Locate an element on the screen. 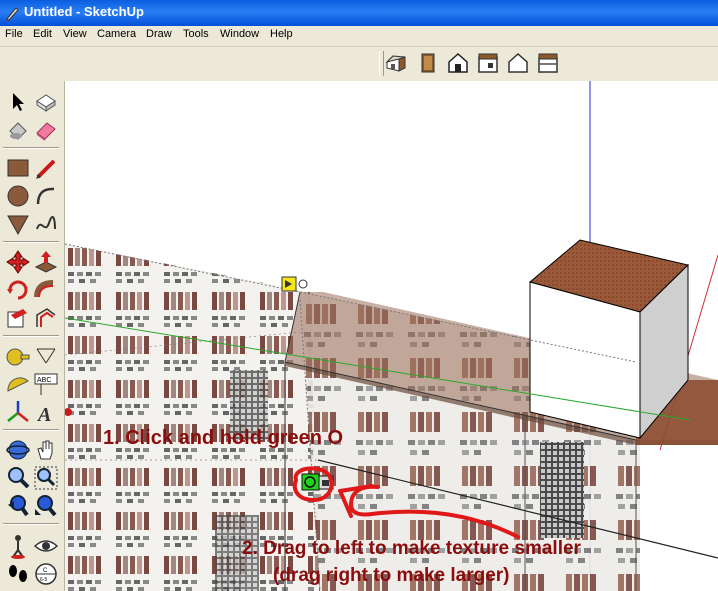 The height and width of the screenshot is (591, 718). dimension-tool-icon is located at coordinates (46, 356).